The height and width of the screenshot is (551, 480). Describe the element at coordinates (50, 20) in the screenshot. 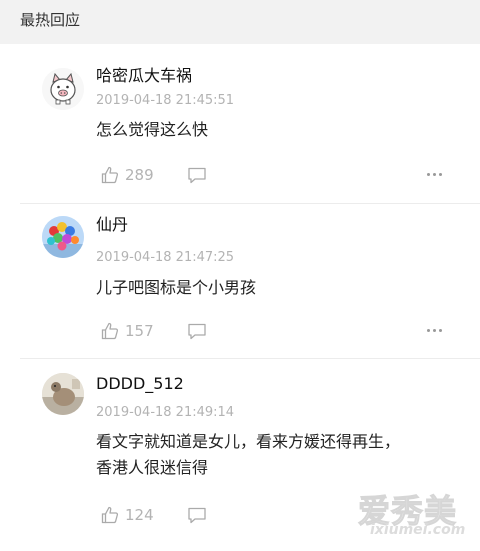

I see `section-title: 最热回应` at that location.